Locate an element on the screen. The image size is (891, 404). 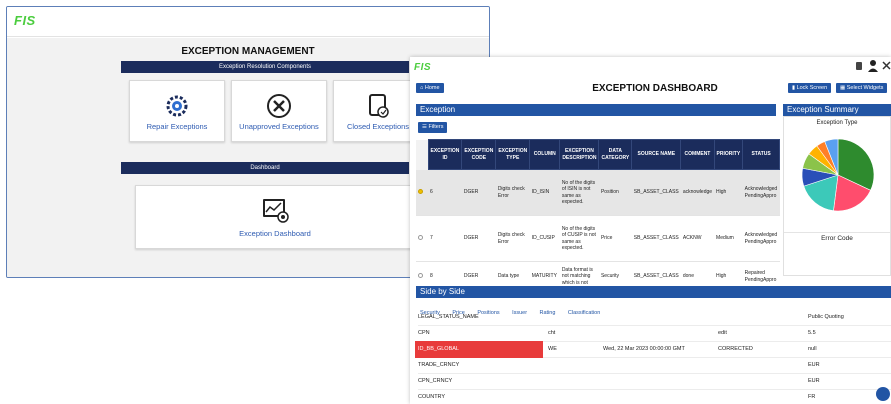
top-bar: FIS is located at coordinates (248, 22).